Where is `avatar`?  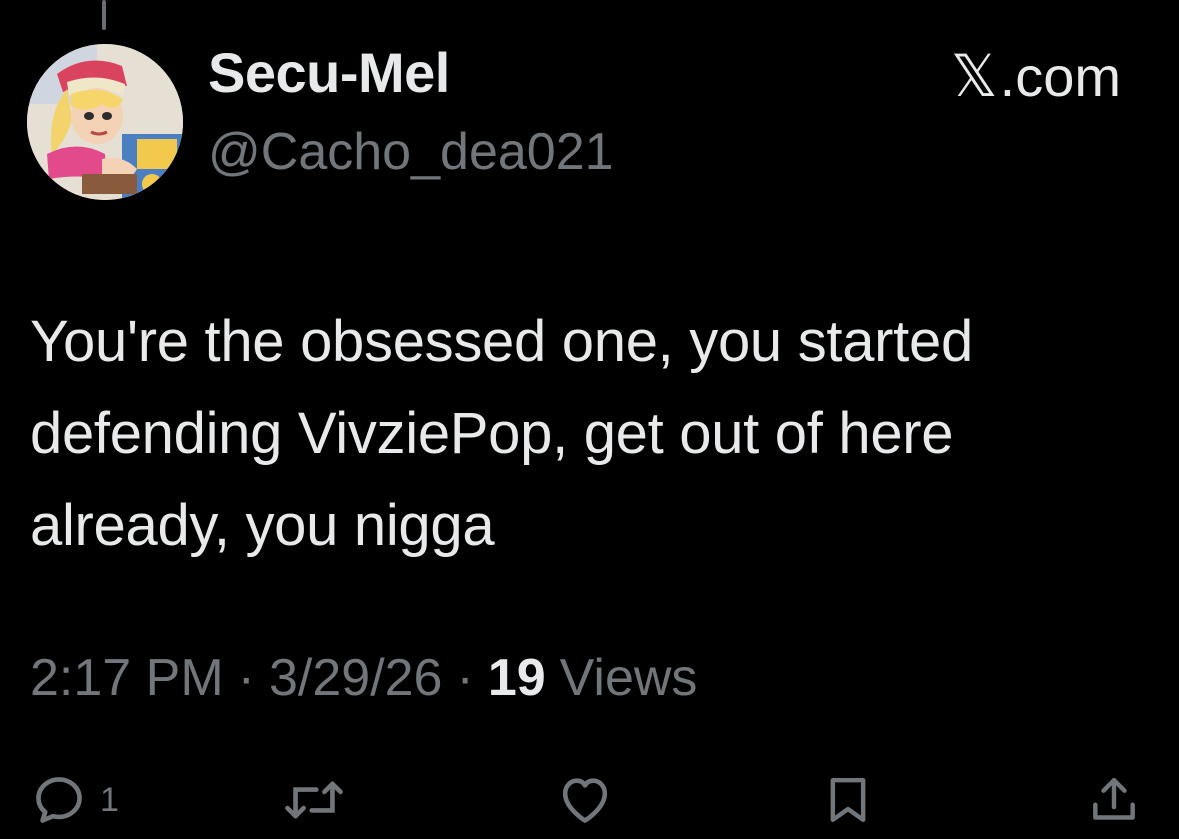
avatar is located at coordinates (105, 122).